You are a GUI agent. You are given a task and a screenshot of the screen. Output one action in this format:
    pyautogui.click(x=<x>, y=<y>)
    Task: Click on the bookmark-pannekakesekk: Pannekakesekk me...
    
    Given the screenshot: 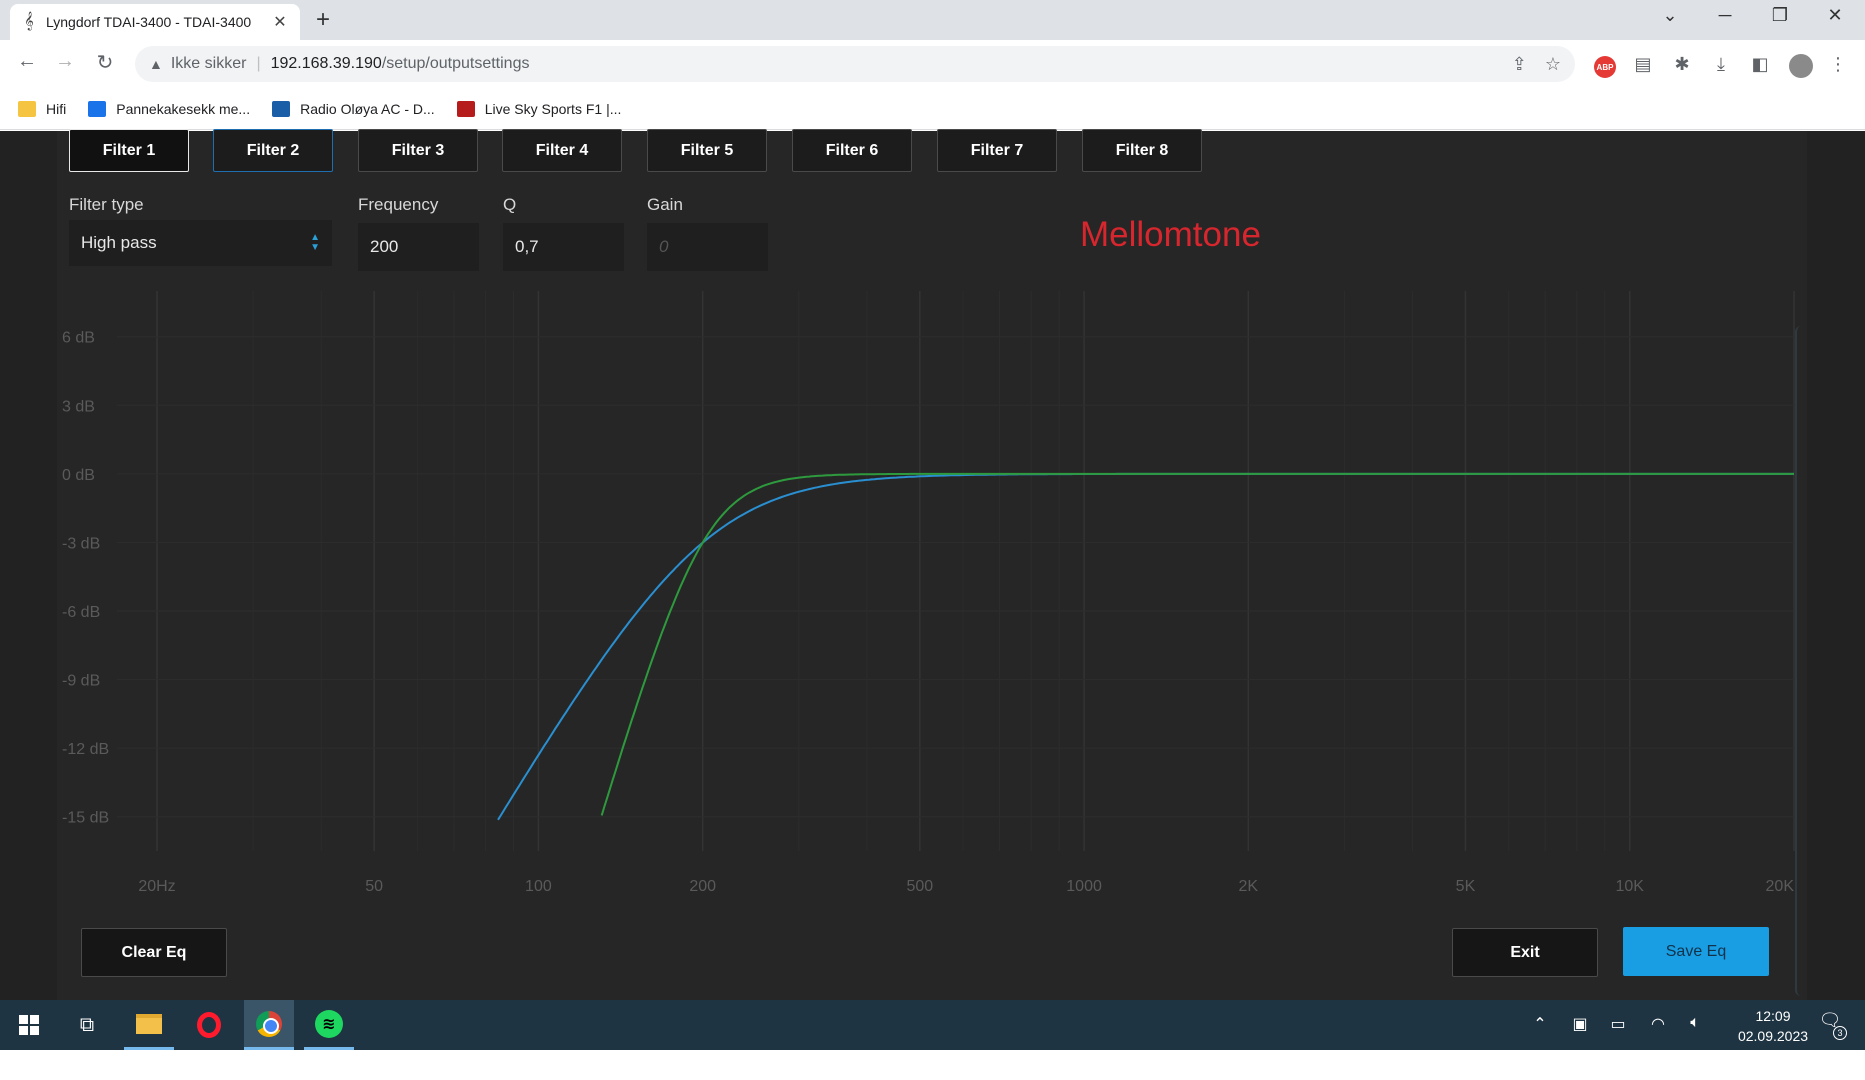 What is the action you would take?
    pyautogui.click(x=169, y=108)
    